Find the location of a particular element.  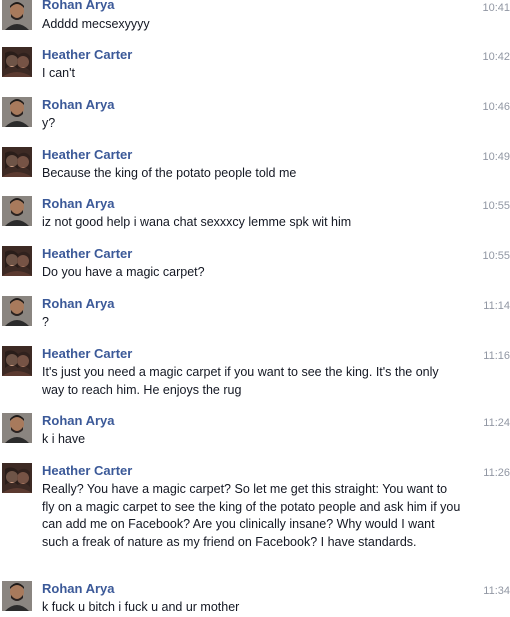

message-time: 10:42 is located at coordinates (496, 57).